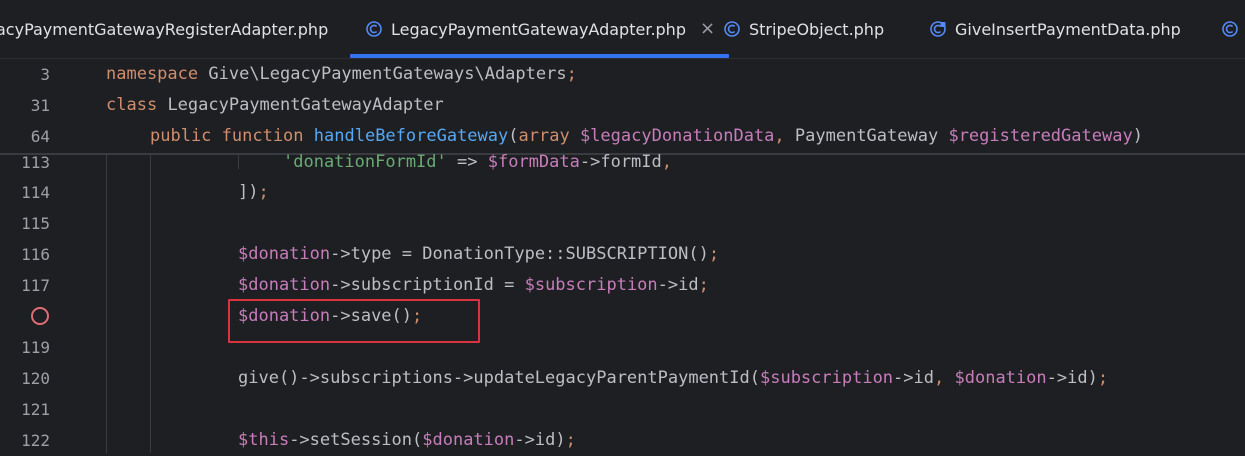 The height and width of the screenshot is (456, 1245). Describe the element at coordinates (275, 105) in the screenshot. I see `code-line: class LegacyPaymentGatewayAdapter` at that location.